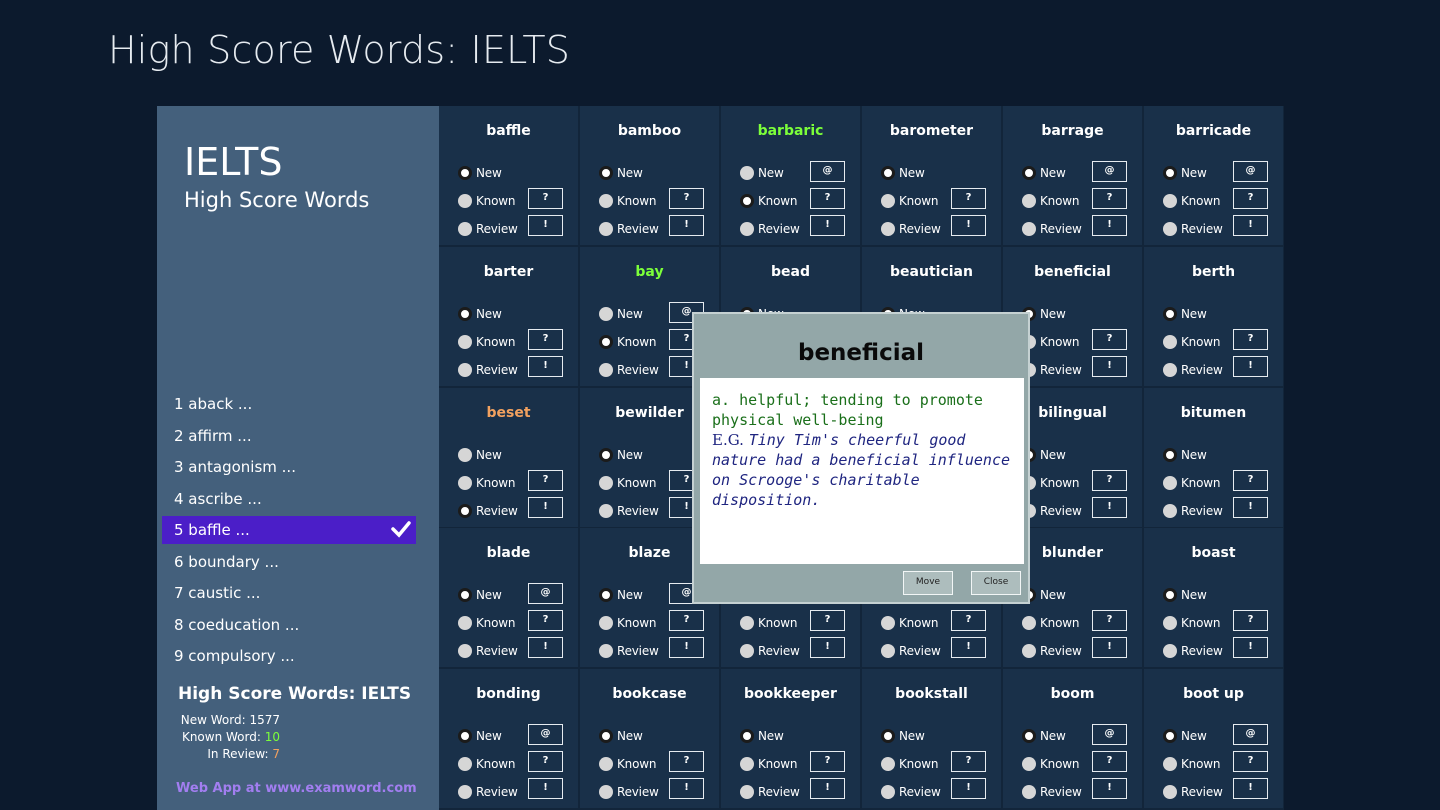 This screenshot has width=1440, height=810. Describe the element at coordinates (649, 131) in the screenshot. I see `word-title: bamboo` at that location.